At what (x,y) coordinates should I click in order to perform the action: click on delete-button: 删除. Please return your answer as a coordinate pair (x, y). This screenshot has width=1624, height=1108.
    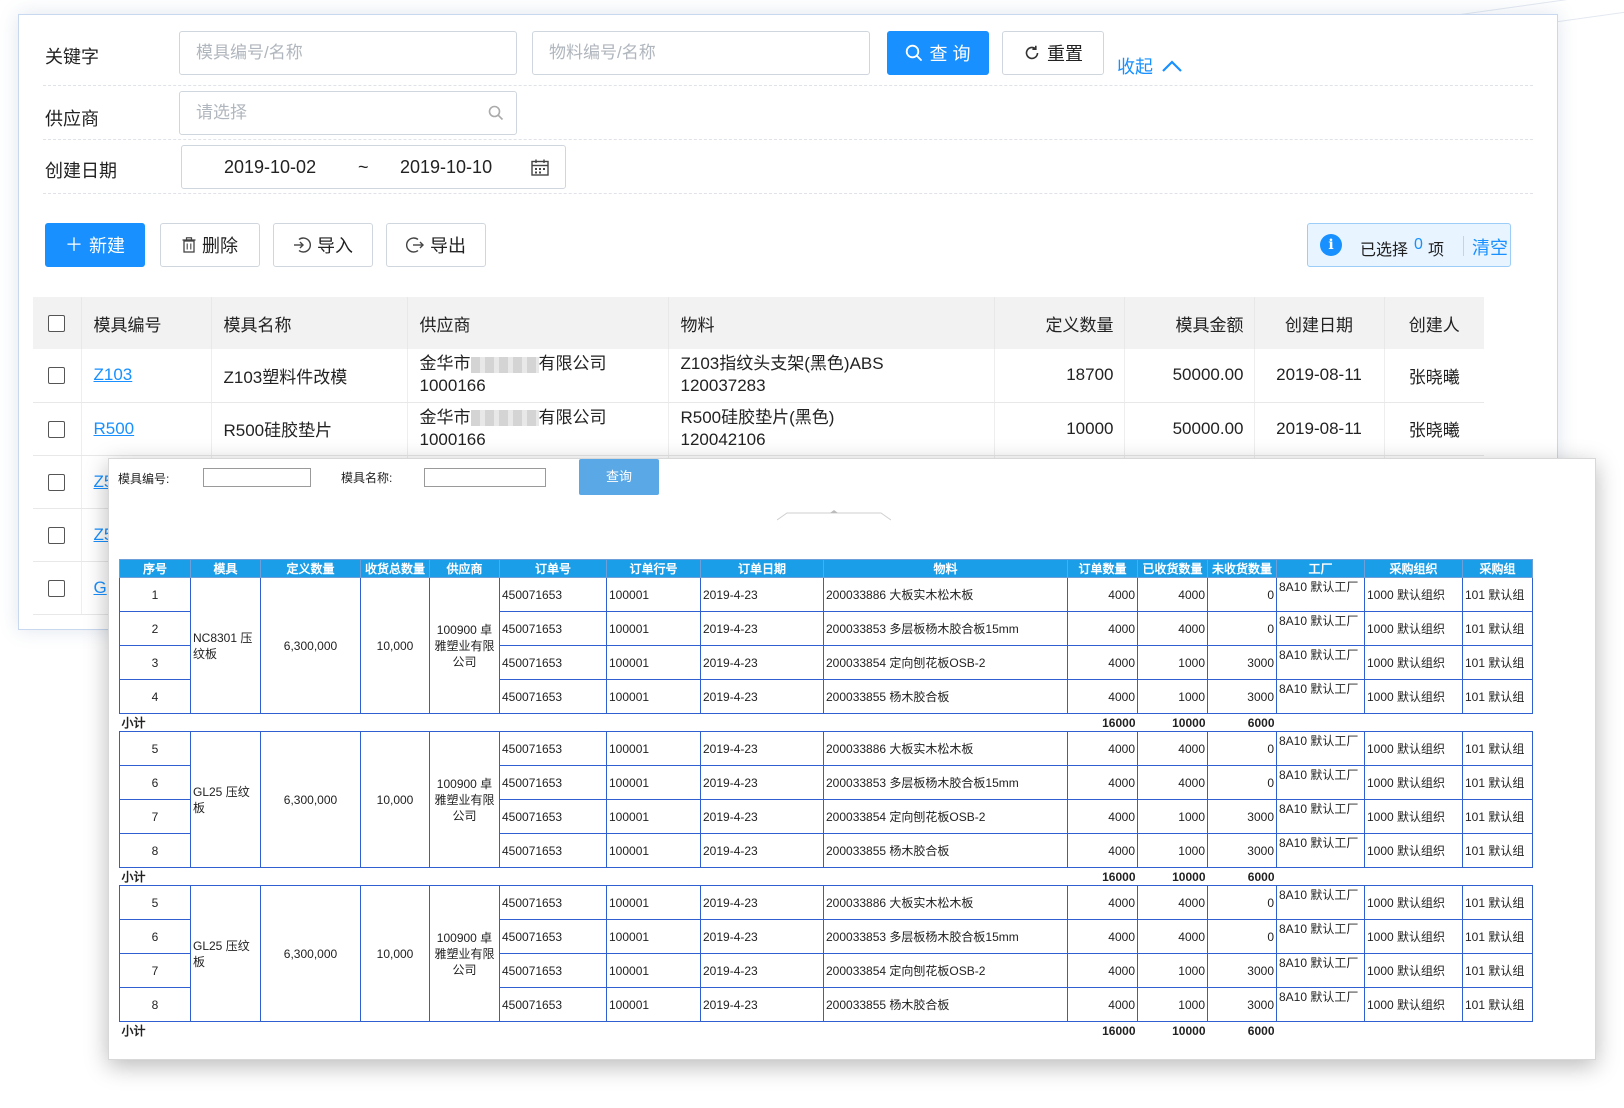
    Looking at the image, I should click on (210, 245).